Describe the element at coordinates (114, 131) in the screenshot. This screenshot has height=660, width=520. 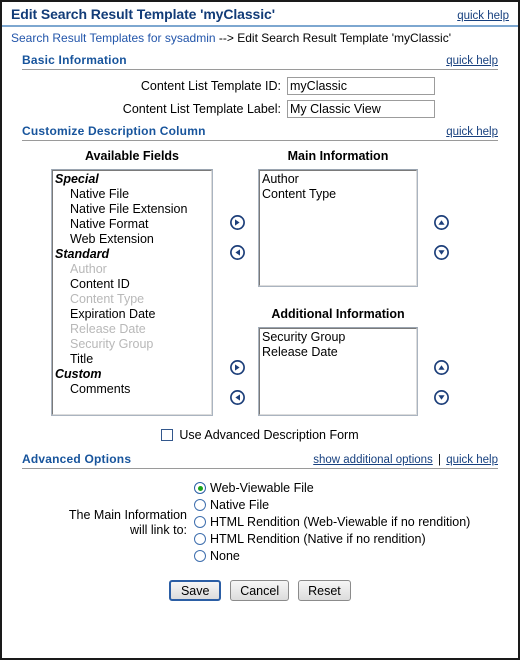
I see `customize-description-title: Customize Description Column` at that location.